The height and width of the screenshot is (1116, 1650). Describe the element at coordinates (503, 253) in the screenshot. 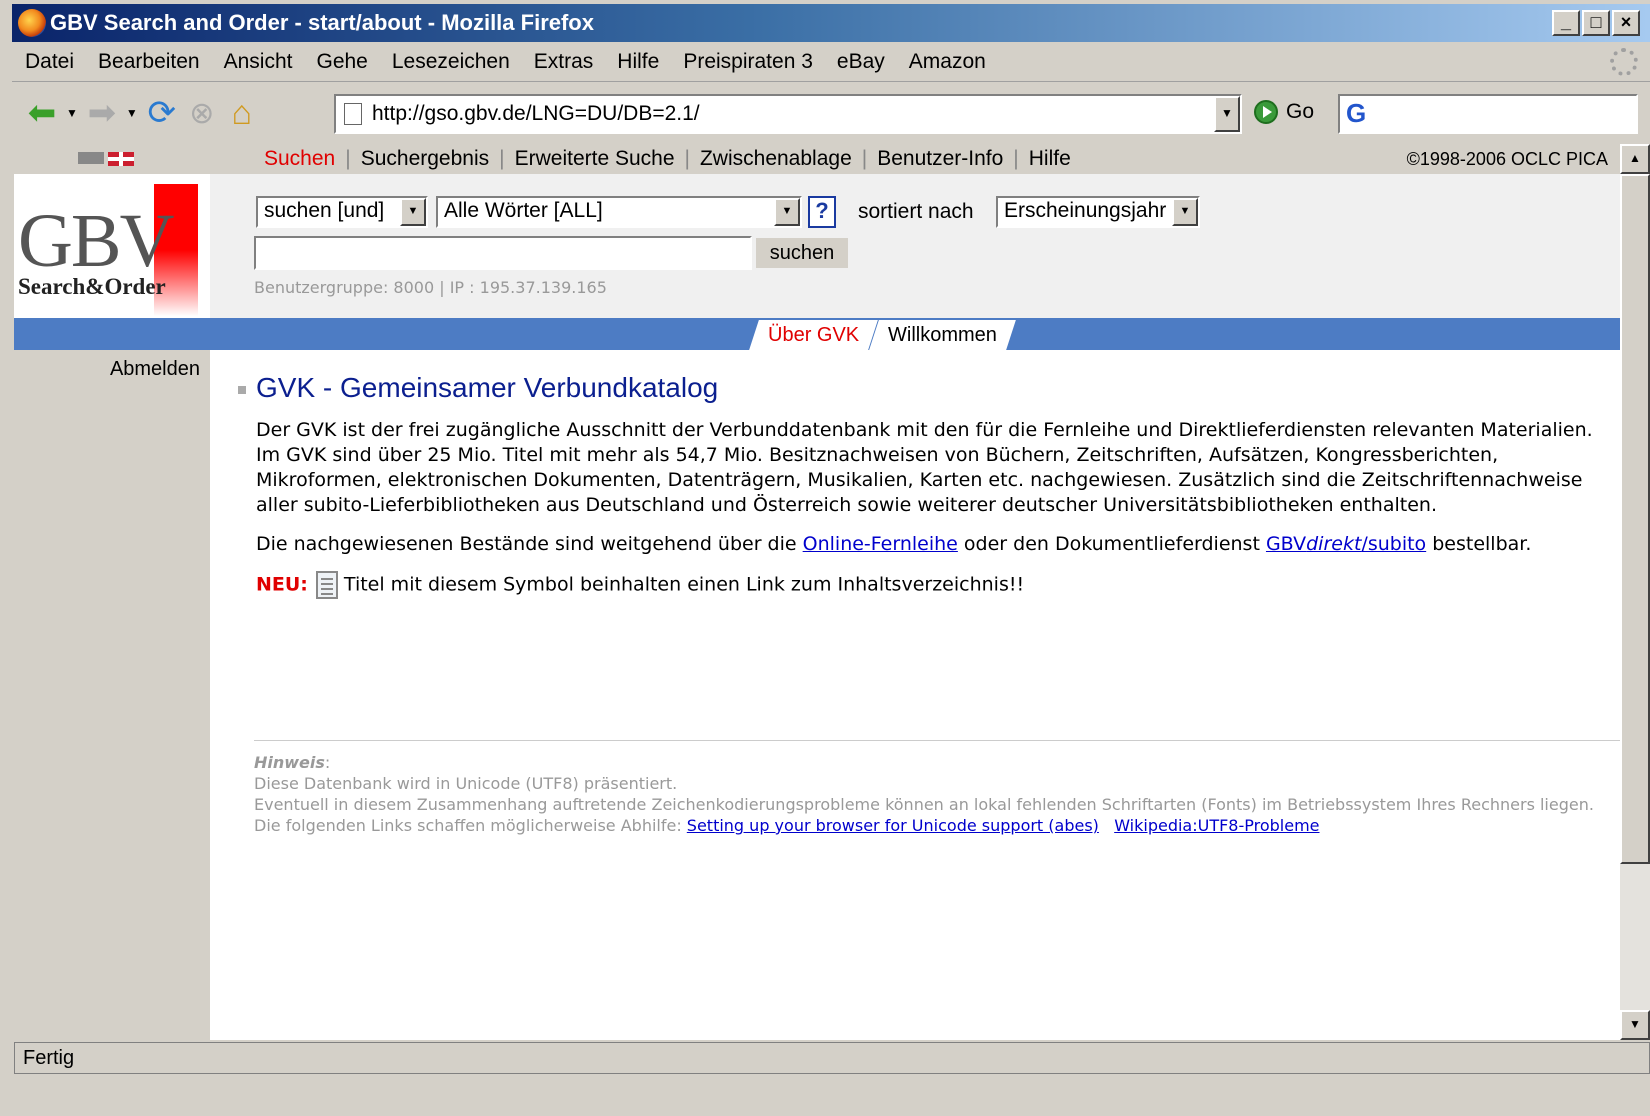

I see `search-input` at that location.